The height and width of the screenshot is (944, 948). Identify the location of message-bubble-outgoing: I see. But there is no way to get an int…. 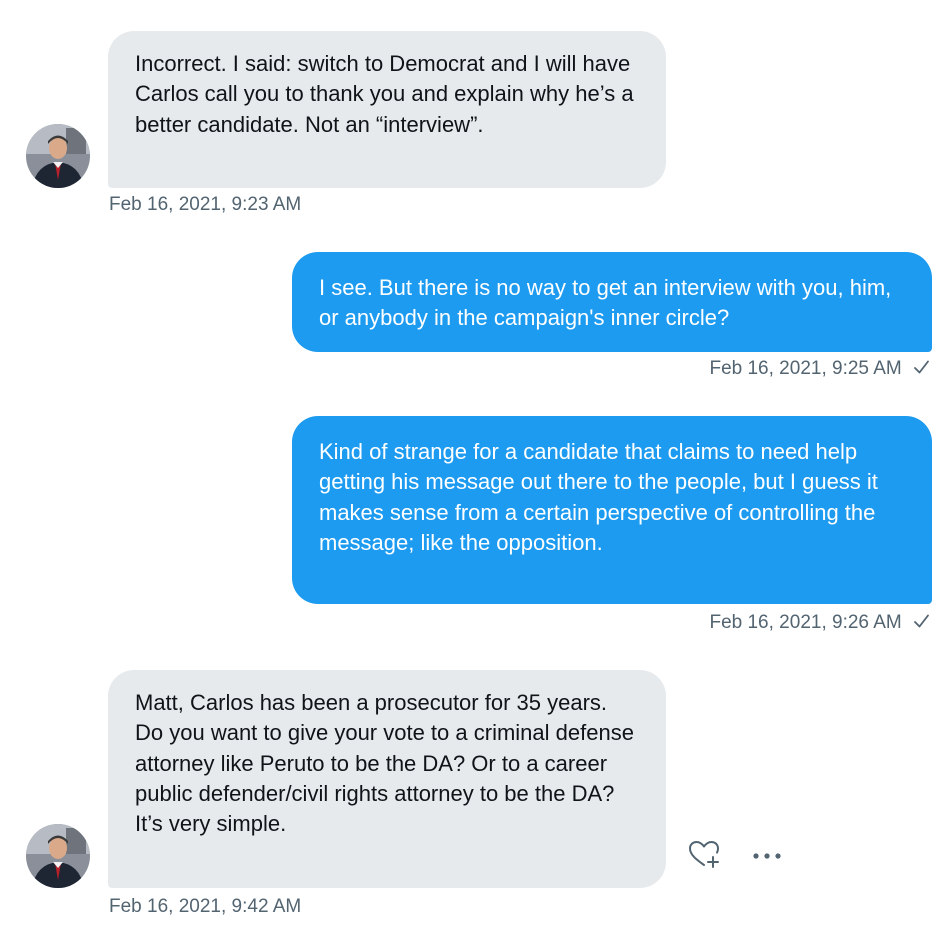
(612, 302).